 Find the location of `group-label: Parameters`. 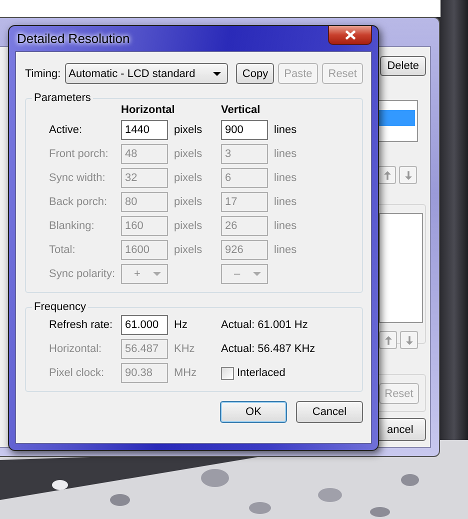

group-label: Parameters is located at coordinates (62, 98).